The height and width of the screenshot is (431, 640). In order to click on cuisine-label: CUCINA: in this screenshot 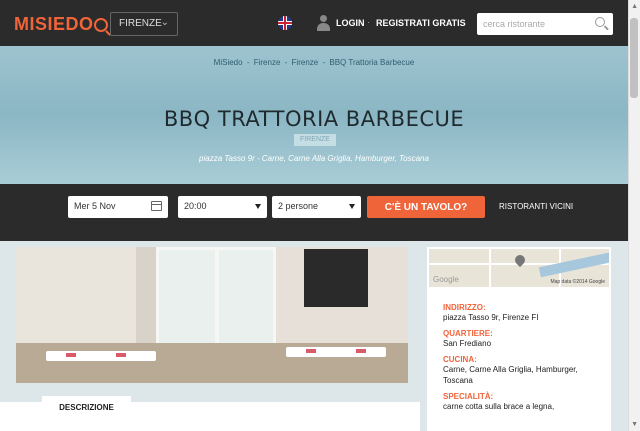, I will do `click(460, 359)`.